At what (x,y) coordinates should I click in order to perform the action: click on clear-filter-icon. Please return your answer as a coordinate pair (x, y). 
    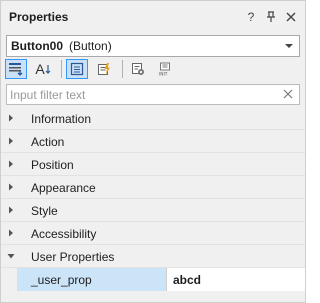
    Looking at the image, I should click on (288, 94).